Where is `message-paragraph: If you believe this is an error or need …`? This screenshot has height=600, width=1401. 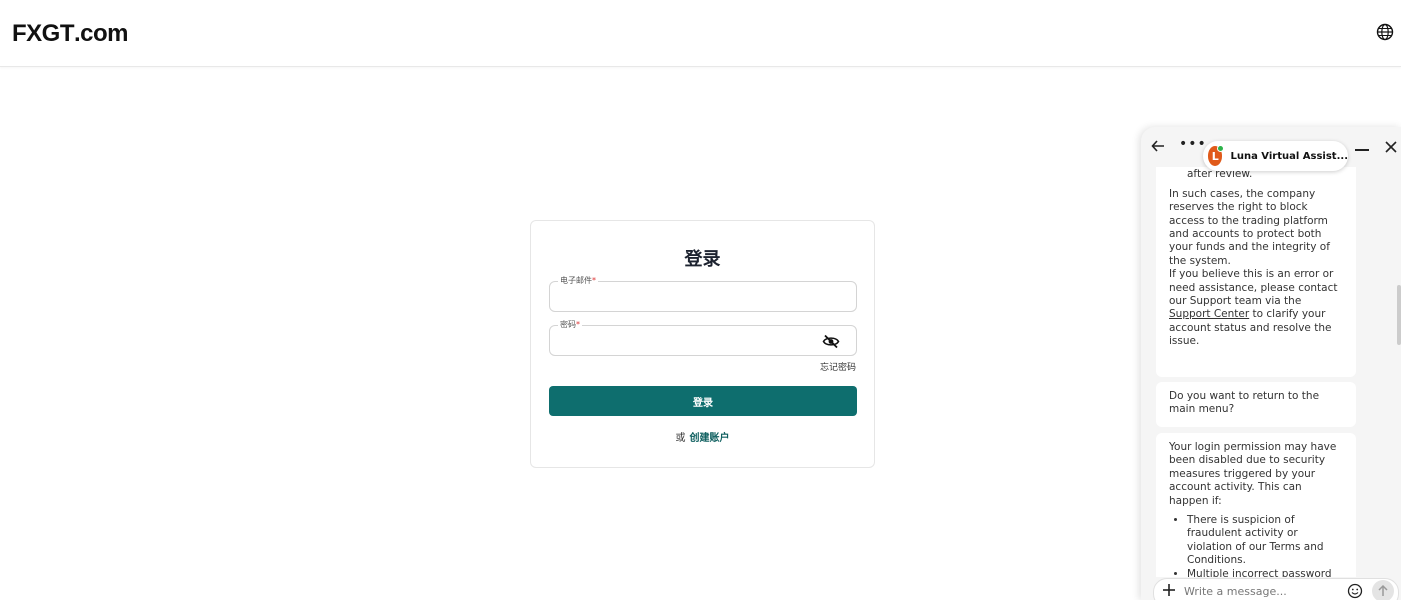
message-paragraph: If you believe this is an error or need … is located at coordinates (1253, 308).